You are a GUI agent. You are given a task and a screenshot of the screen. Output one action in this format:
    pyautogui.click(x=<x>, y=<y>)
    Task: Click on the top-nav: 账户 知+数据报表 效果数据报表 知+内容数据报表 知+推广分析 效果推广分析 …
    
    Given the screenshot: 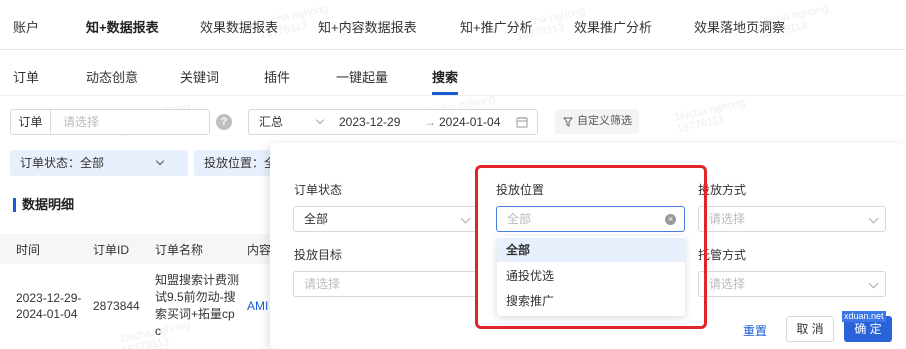 What is the action you would take?
    pyautogui.click(x=453, y=25)
    